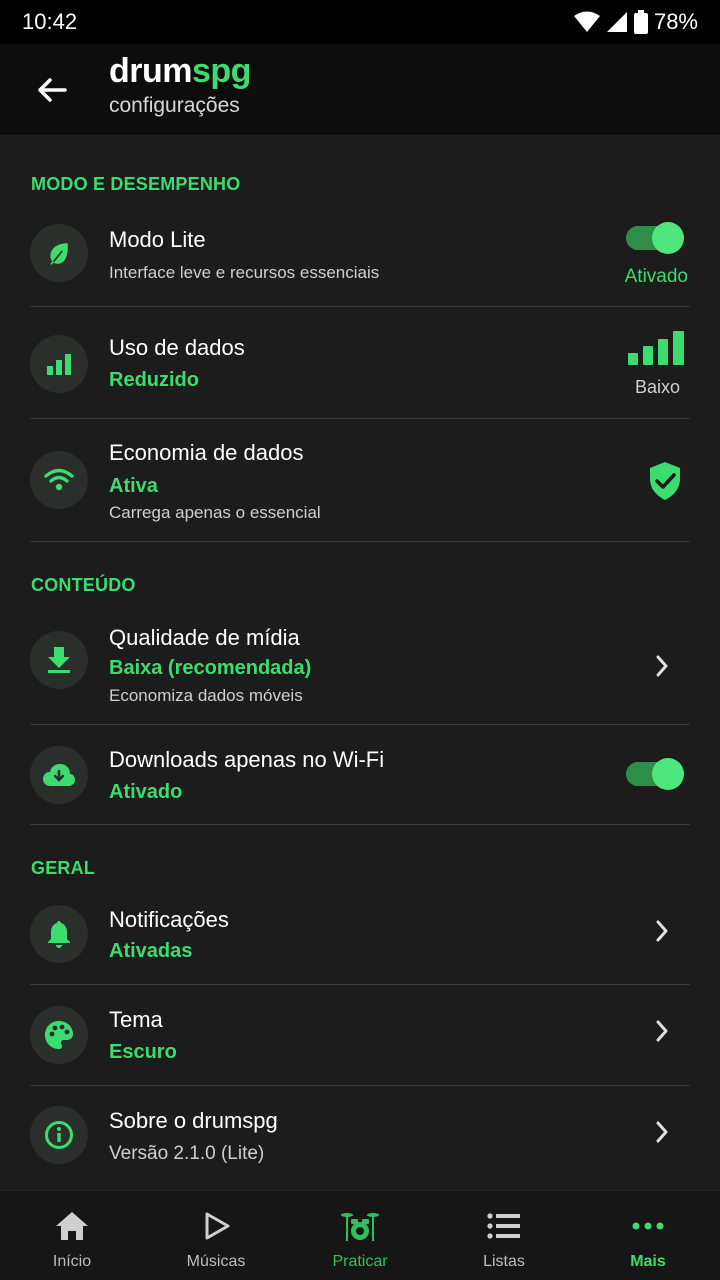 The height and width of the screenshot is (1280, 720). I want to click on setting-row-about: Sobre o drumspg Versão 2.1.0 (Lite), so click(360, 1136).